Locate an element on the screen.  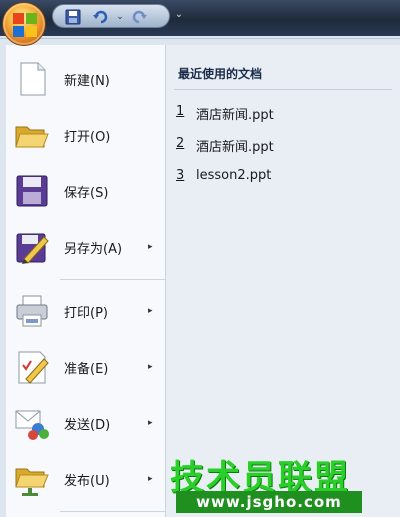
menu-item-publish: 发布(U) ▸ is located at coordinates (86, 479).